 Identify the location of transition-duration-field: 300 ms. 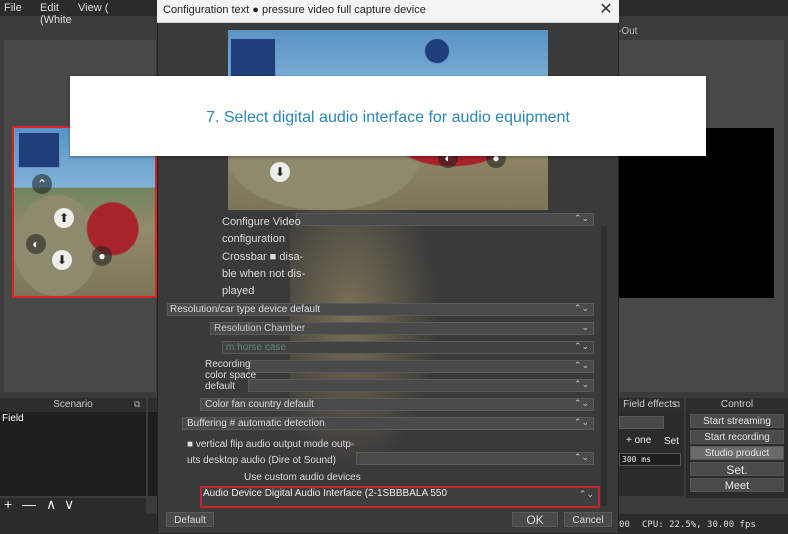
(650, 459).